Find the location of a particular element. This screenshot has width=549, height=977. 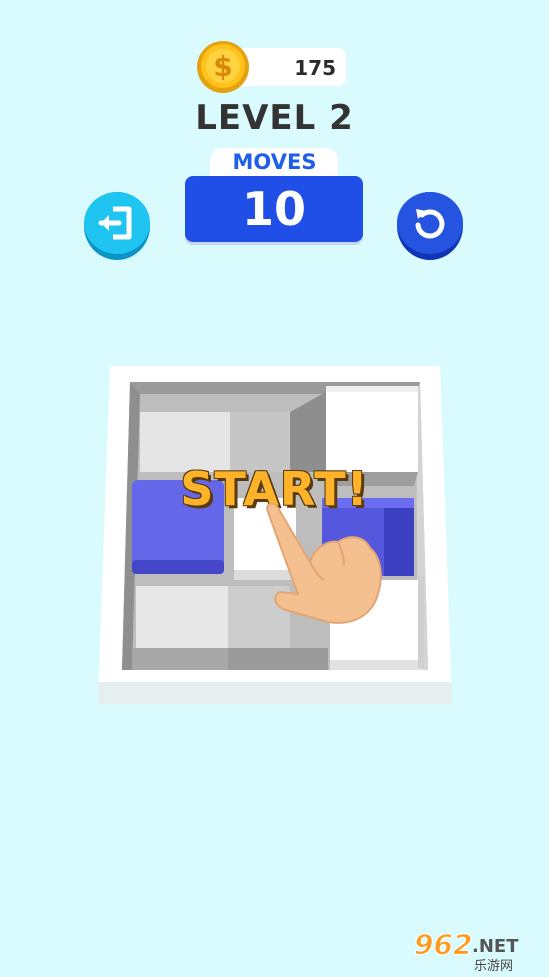

moves-value: 10 is located at coordinates (273, 209).